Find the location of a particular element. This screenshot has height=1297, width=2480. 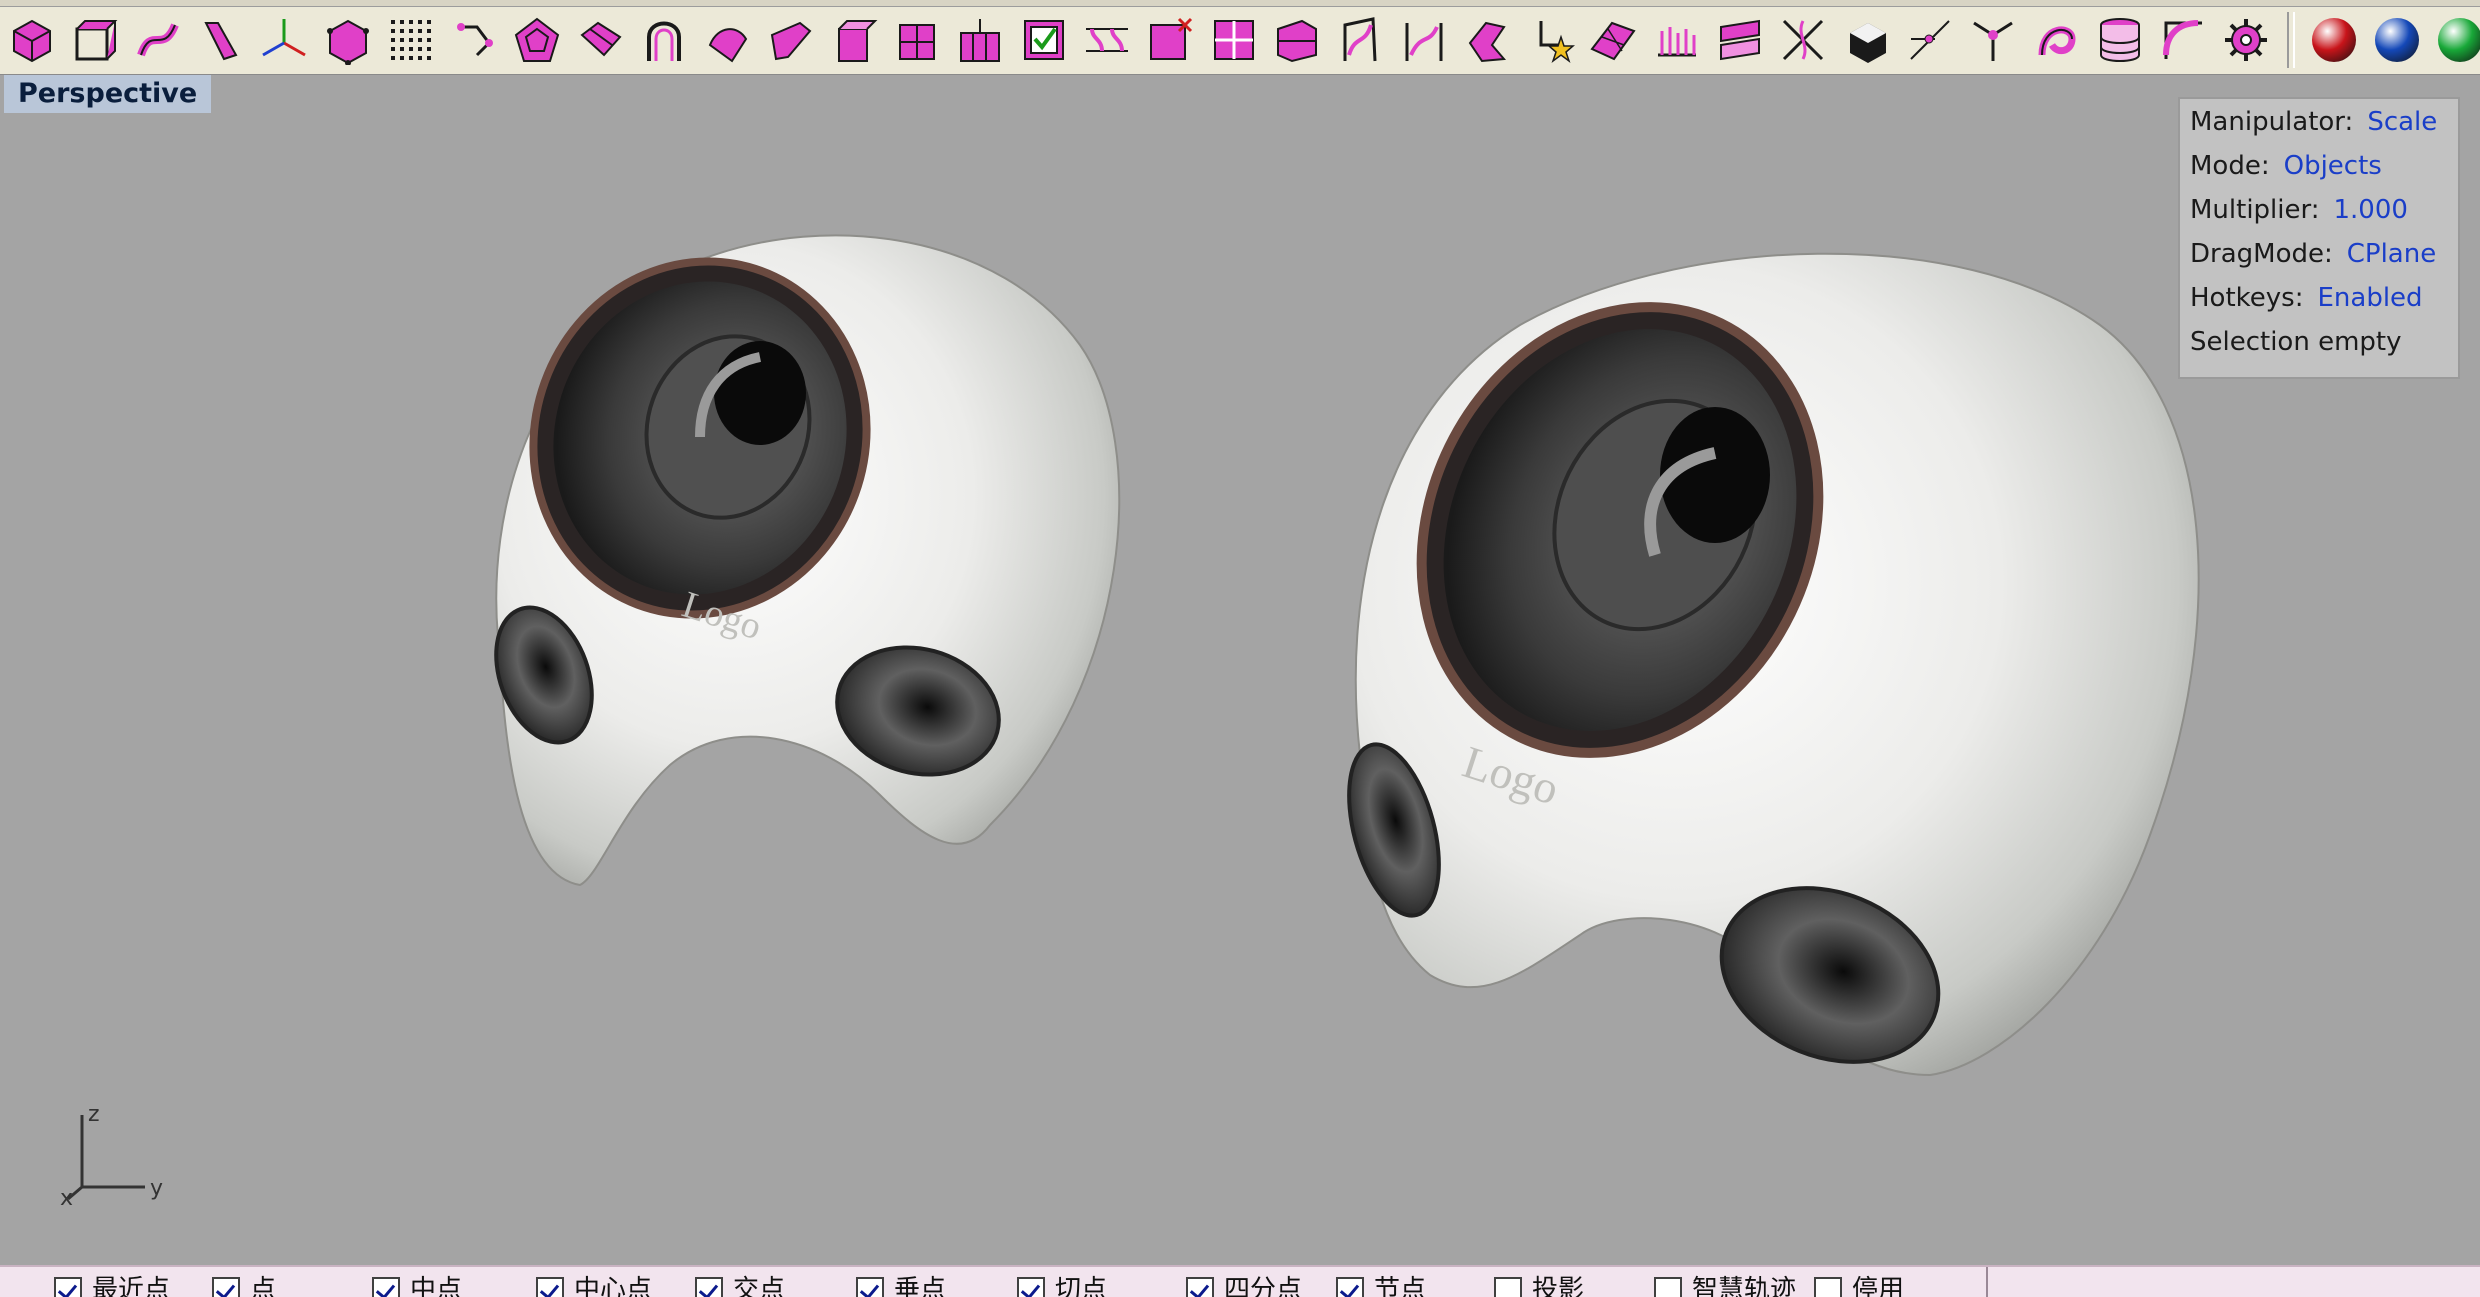

unroll-surface-button is located at coordinates (601, 40).